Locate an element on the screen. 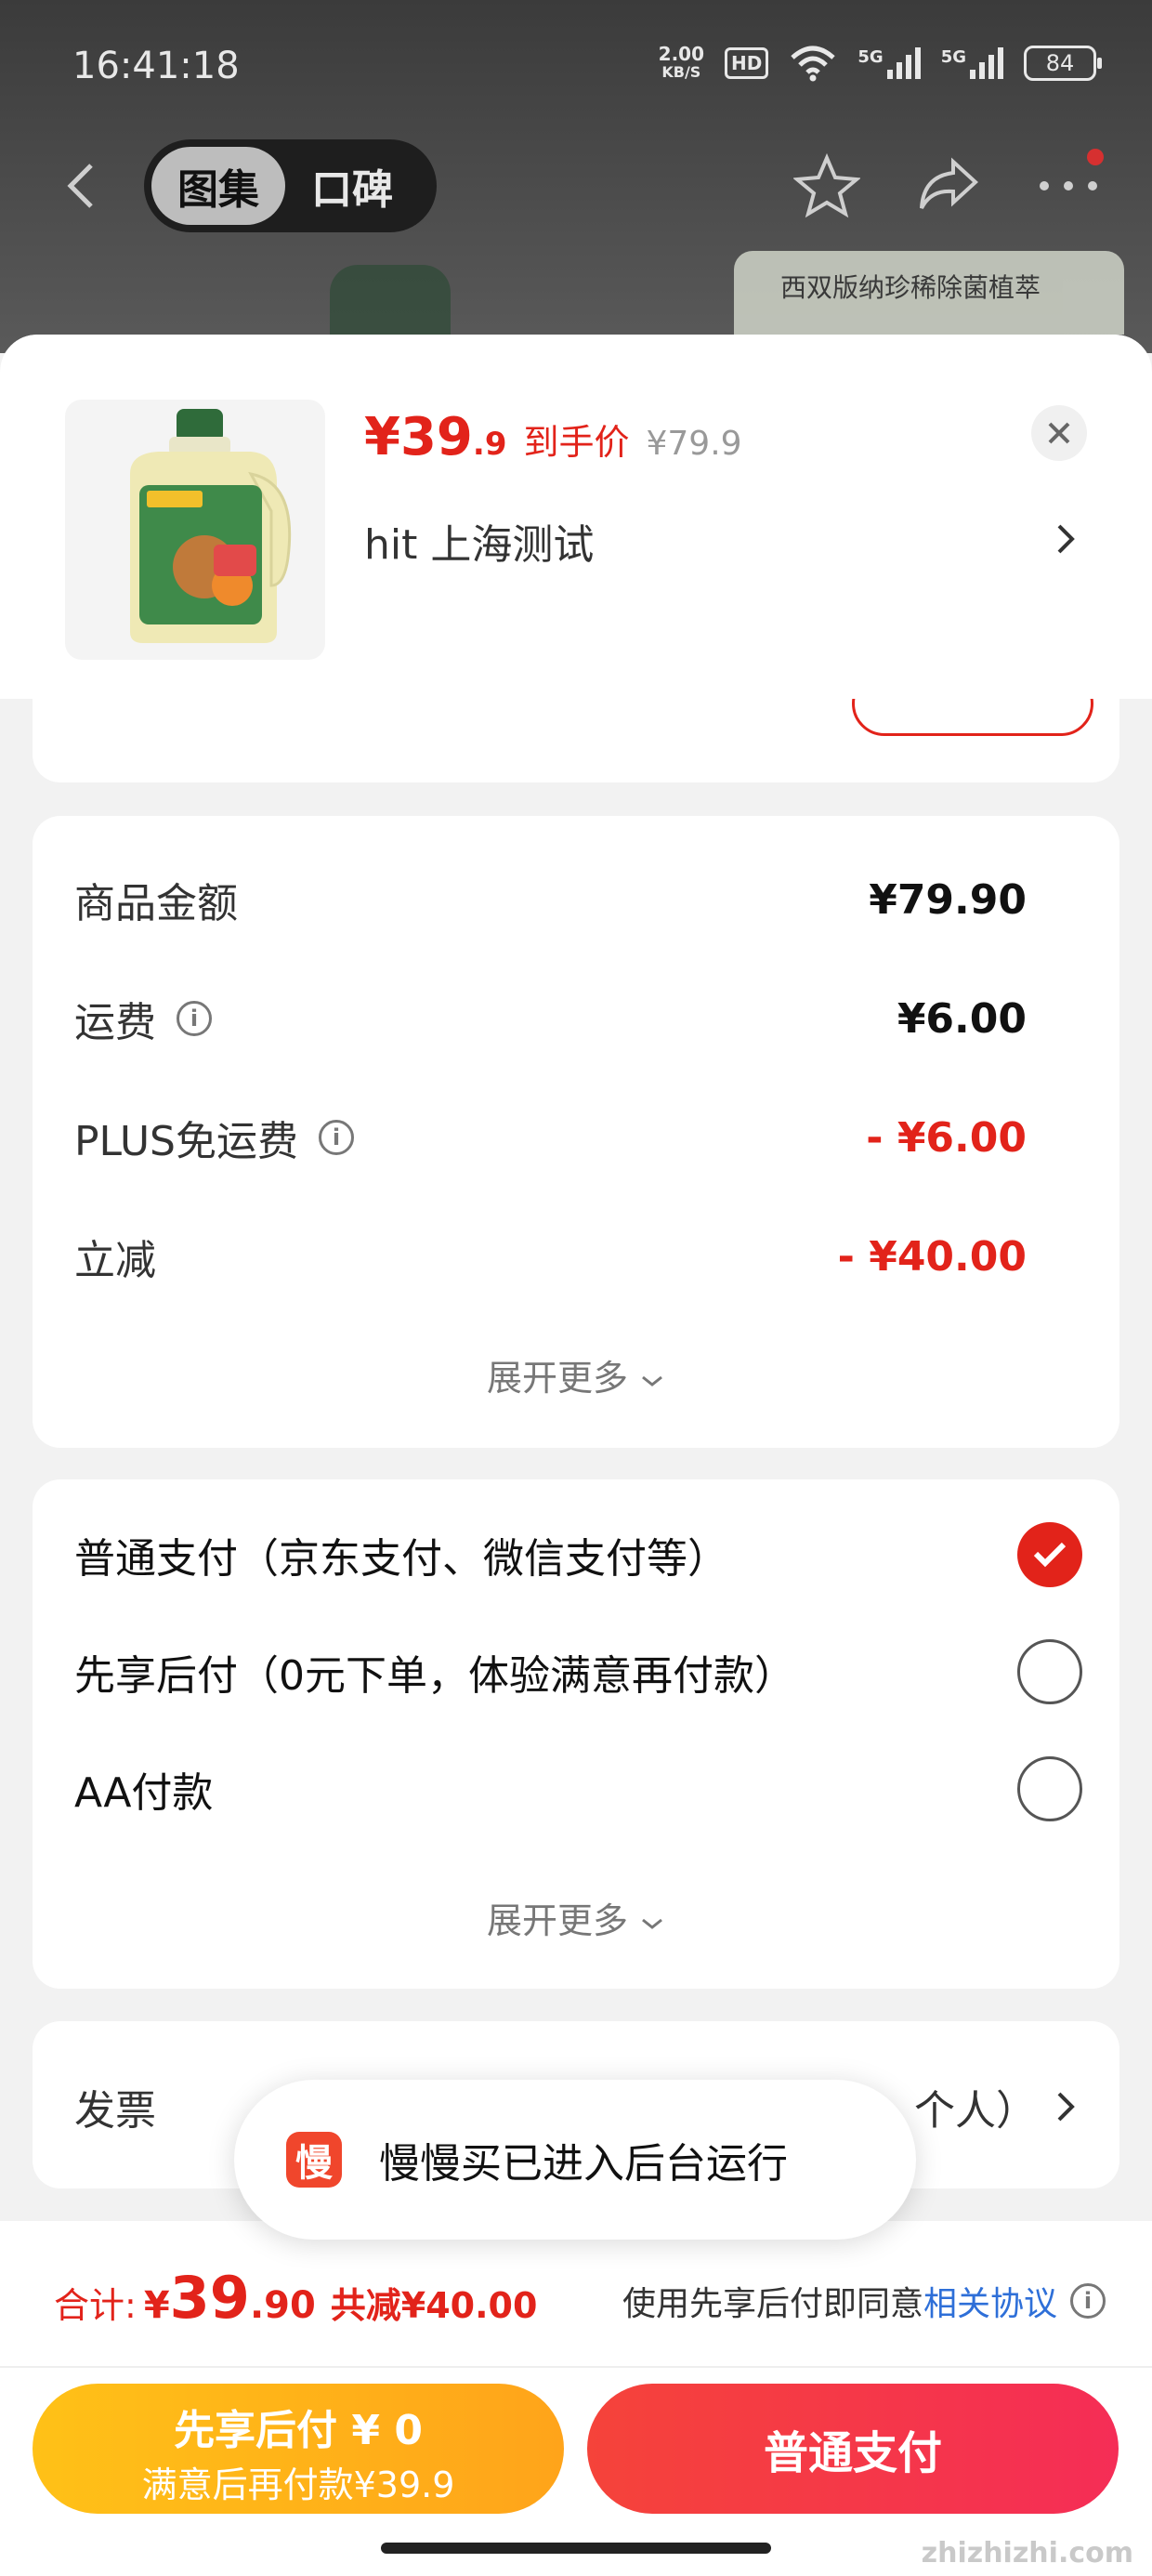  bnpl-agreement: 使用先享后付即同意 相关协议 i is located at coordinates (864, 2301).